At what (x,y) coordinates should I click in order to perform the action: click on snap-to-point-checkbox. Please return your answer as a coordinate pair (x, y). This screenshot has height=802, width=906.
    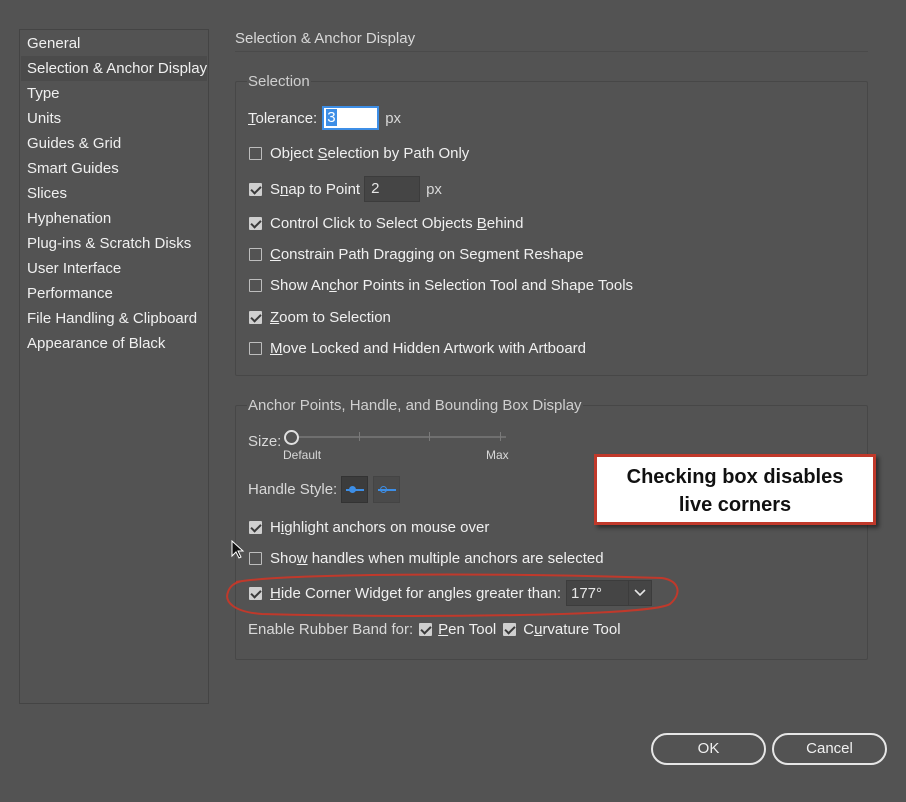
    Looking at the image, I should click on (255, 189).